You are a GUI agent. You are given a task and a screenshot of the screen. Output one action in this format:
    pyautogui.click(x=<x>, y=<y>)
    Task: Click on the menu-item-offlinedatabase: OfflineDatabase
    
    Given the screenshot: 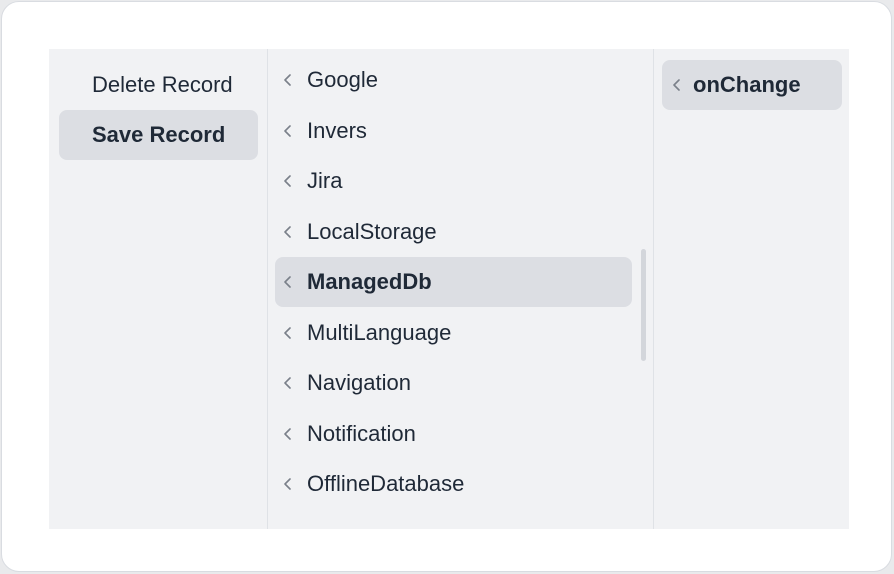 What is the action you would take?
    pyautogui.click(x=453, y=484)
    